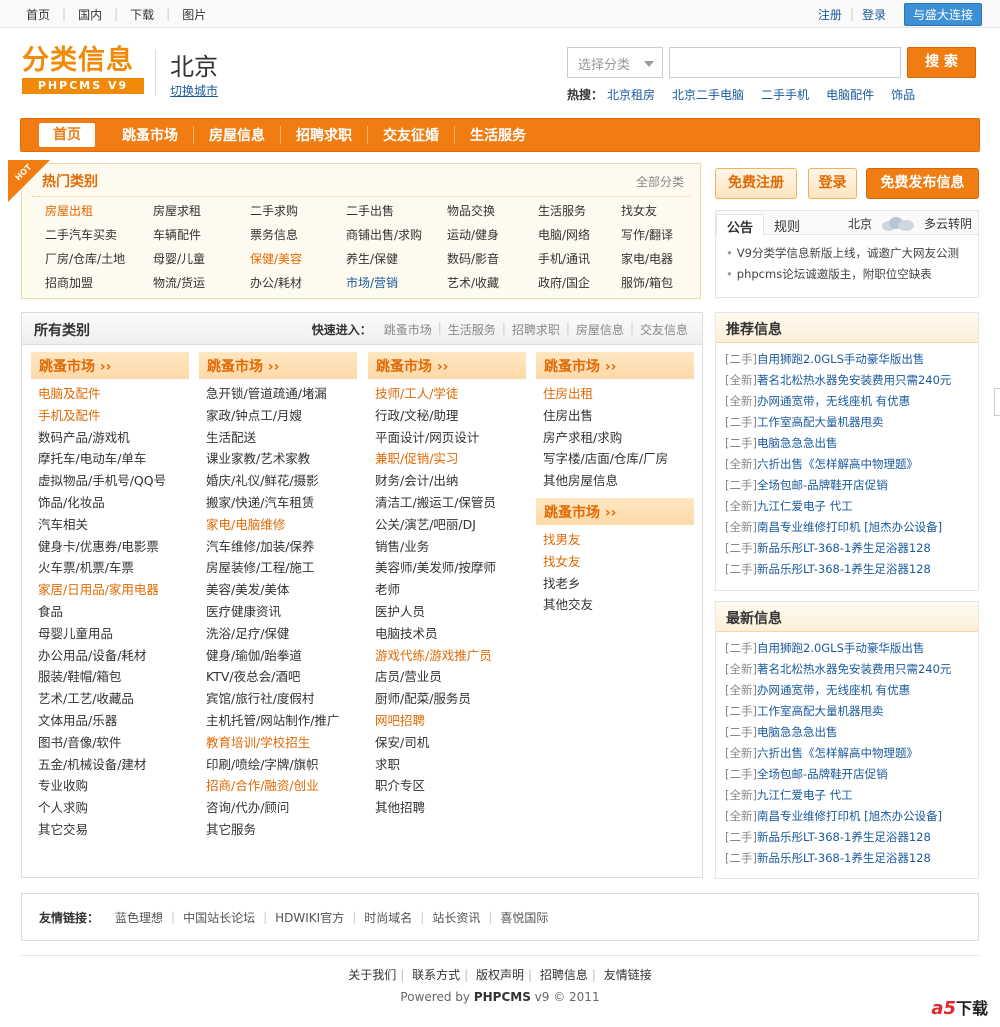  I want to click on info-title: 南昌专业维修打印机 [旭杰办公设备], so click(849, 527).